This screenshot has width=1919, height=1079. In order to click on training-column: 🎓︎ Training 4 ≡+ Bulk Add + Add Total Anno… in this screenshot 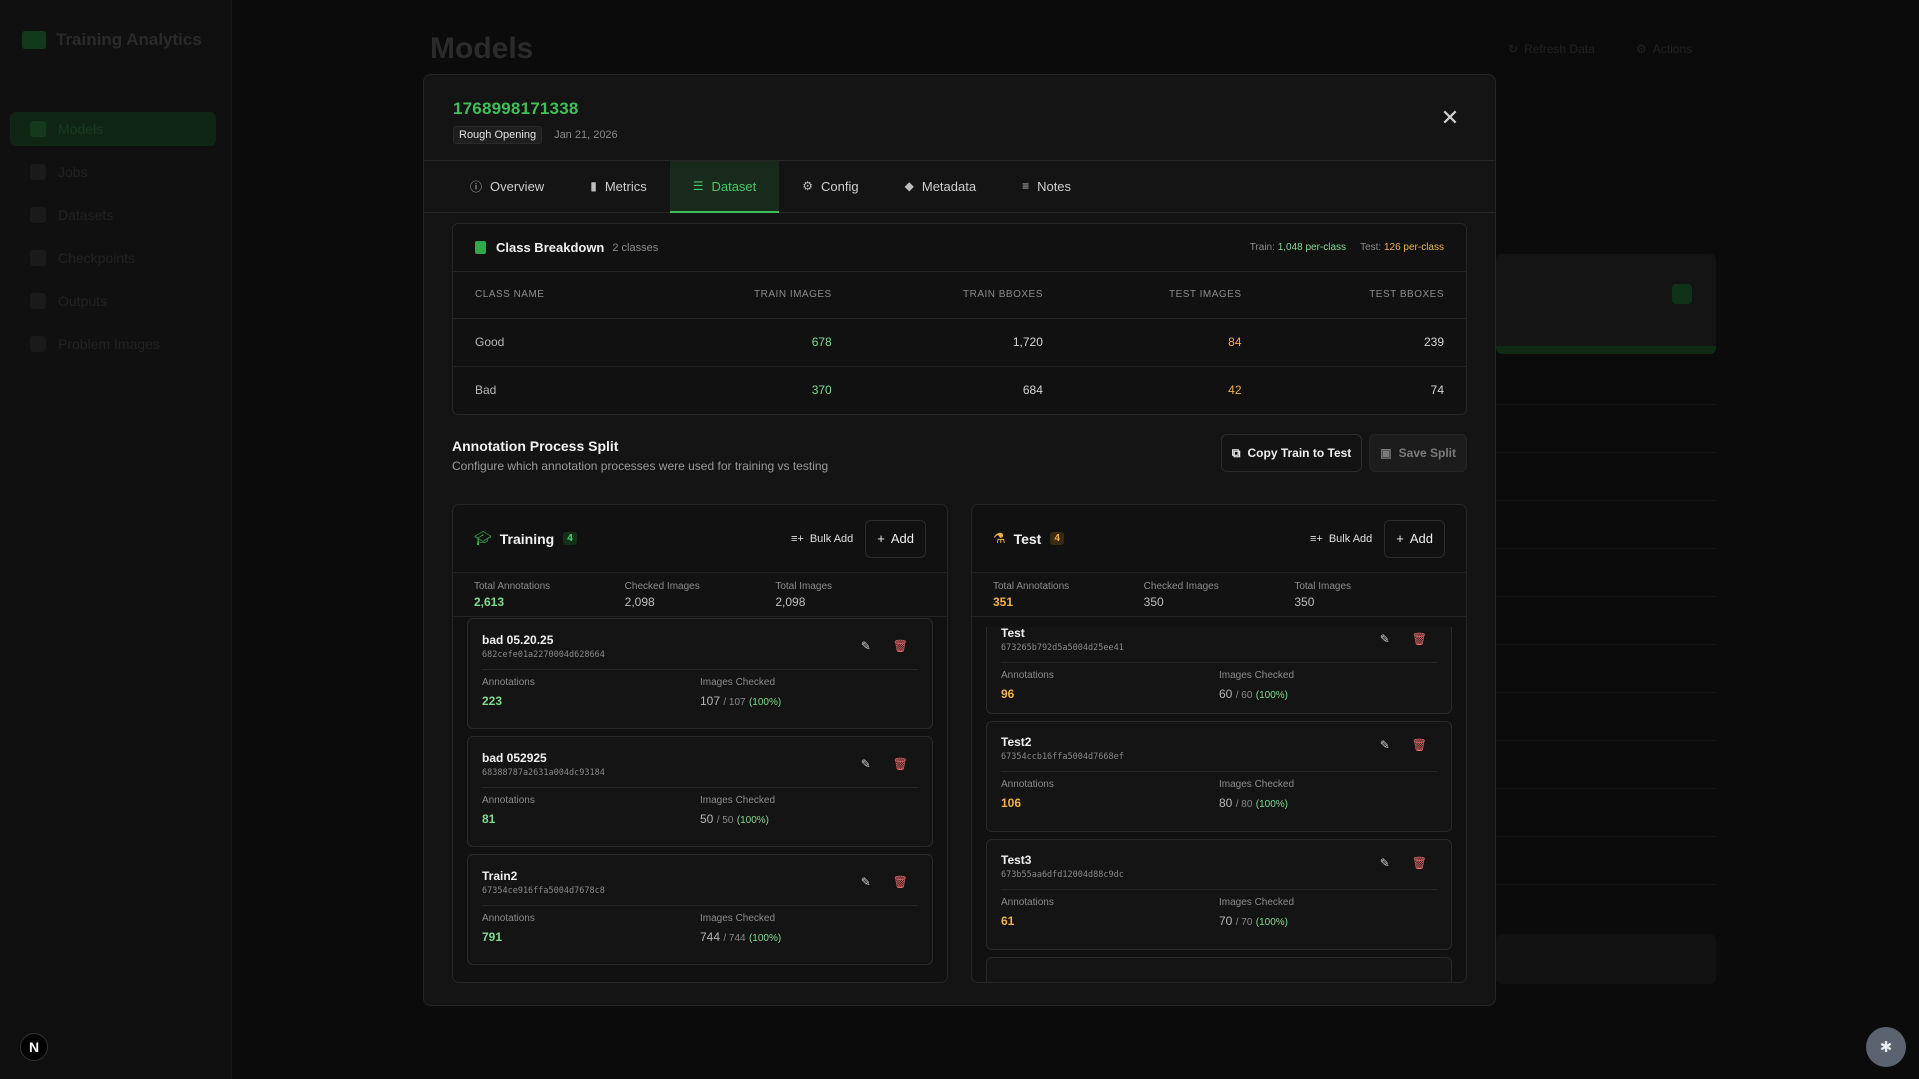, I will do `click(700, 743)`.